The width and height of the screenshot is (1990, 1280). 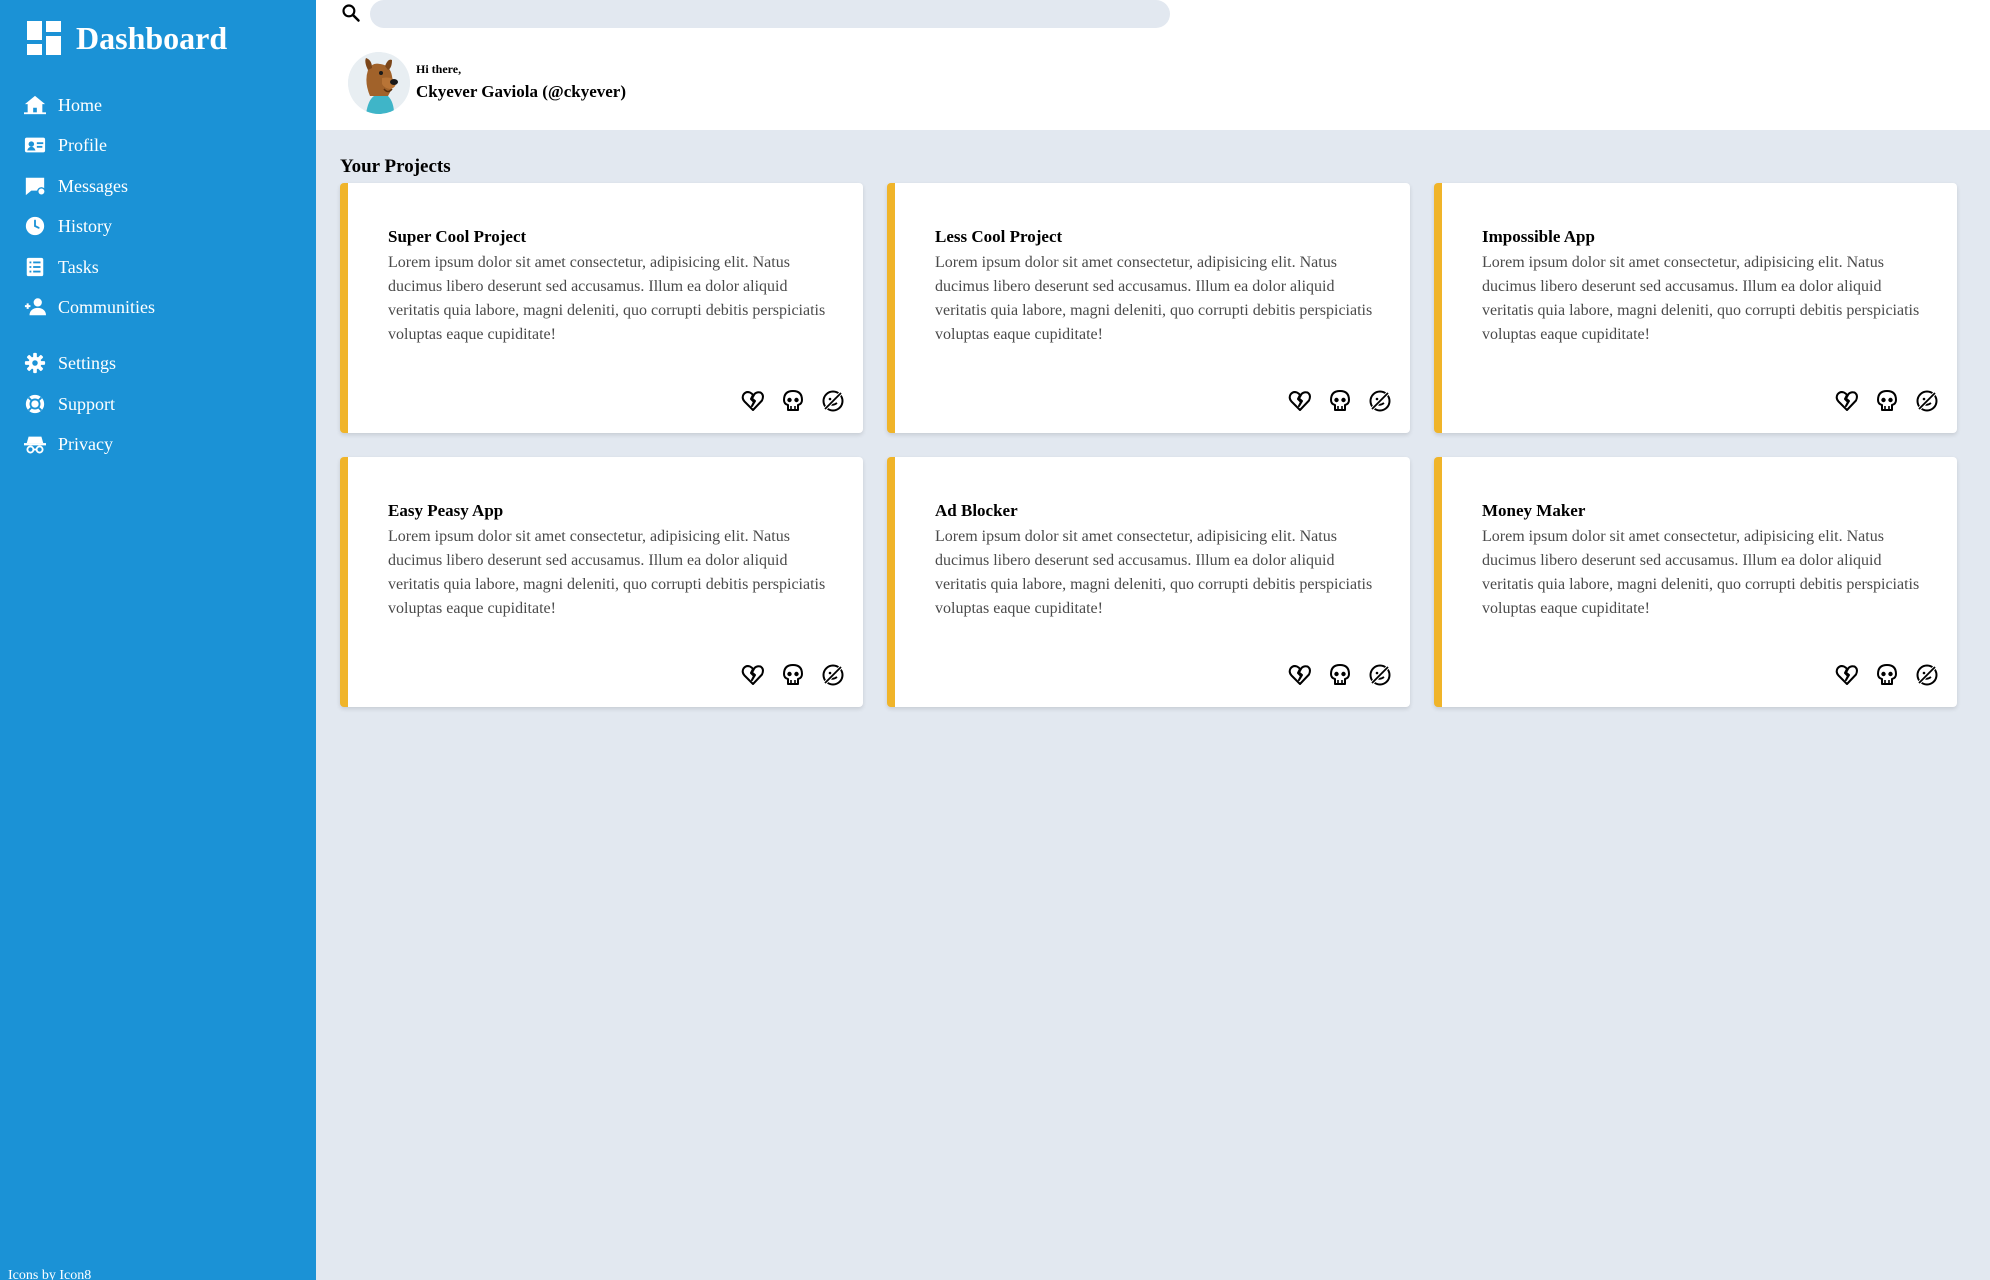 I want to click on header: Hi there, Ckyever Gaviola (@ckyever), so click(x=1153, y=65).